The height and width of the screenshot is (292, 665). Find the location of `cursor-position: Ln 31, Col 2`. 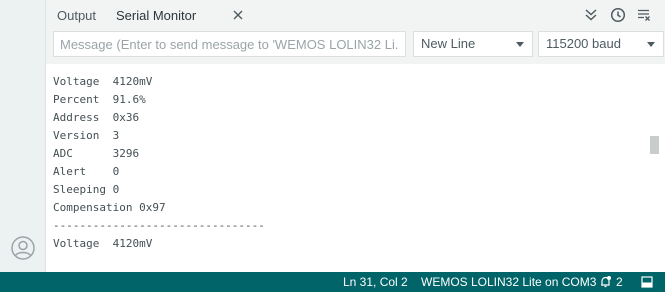

cursor-position: Ln 31, Col 2 is located at coordinates (375, 282).